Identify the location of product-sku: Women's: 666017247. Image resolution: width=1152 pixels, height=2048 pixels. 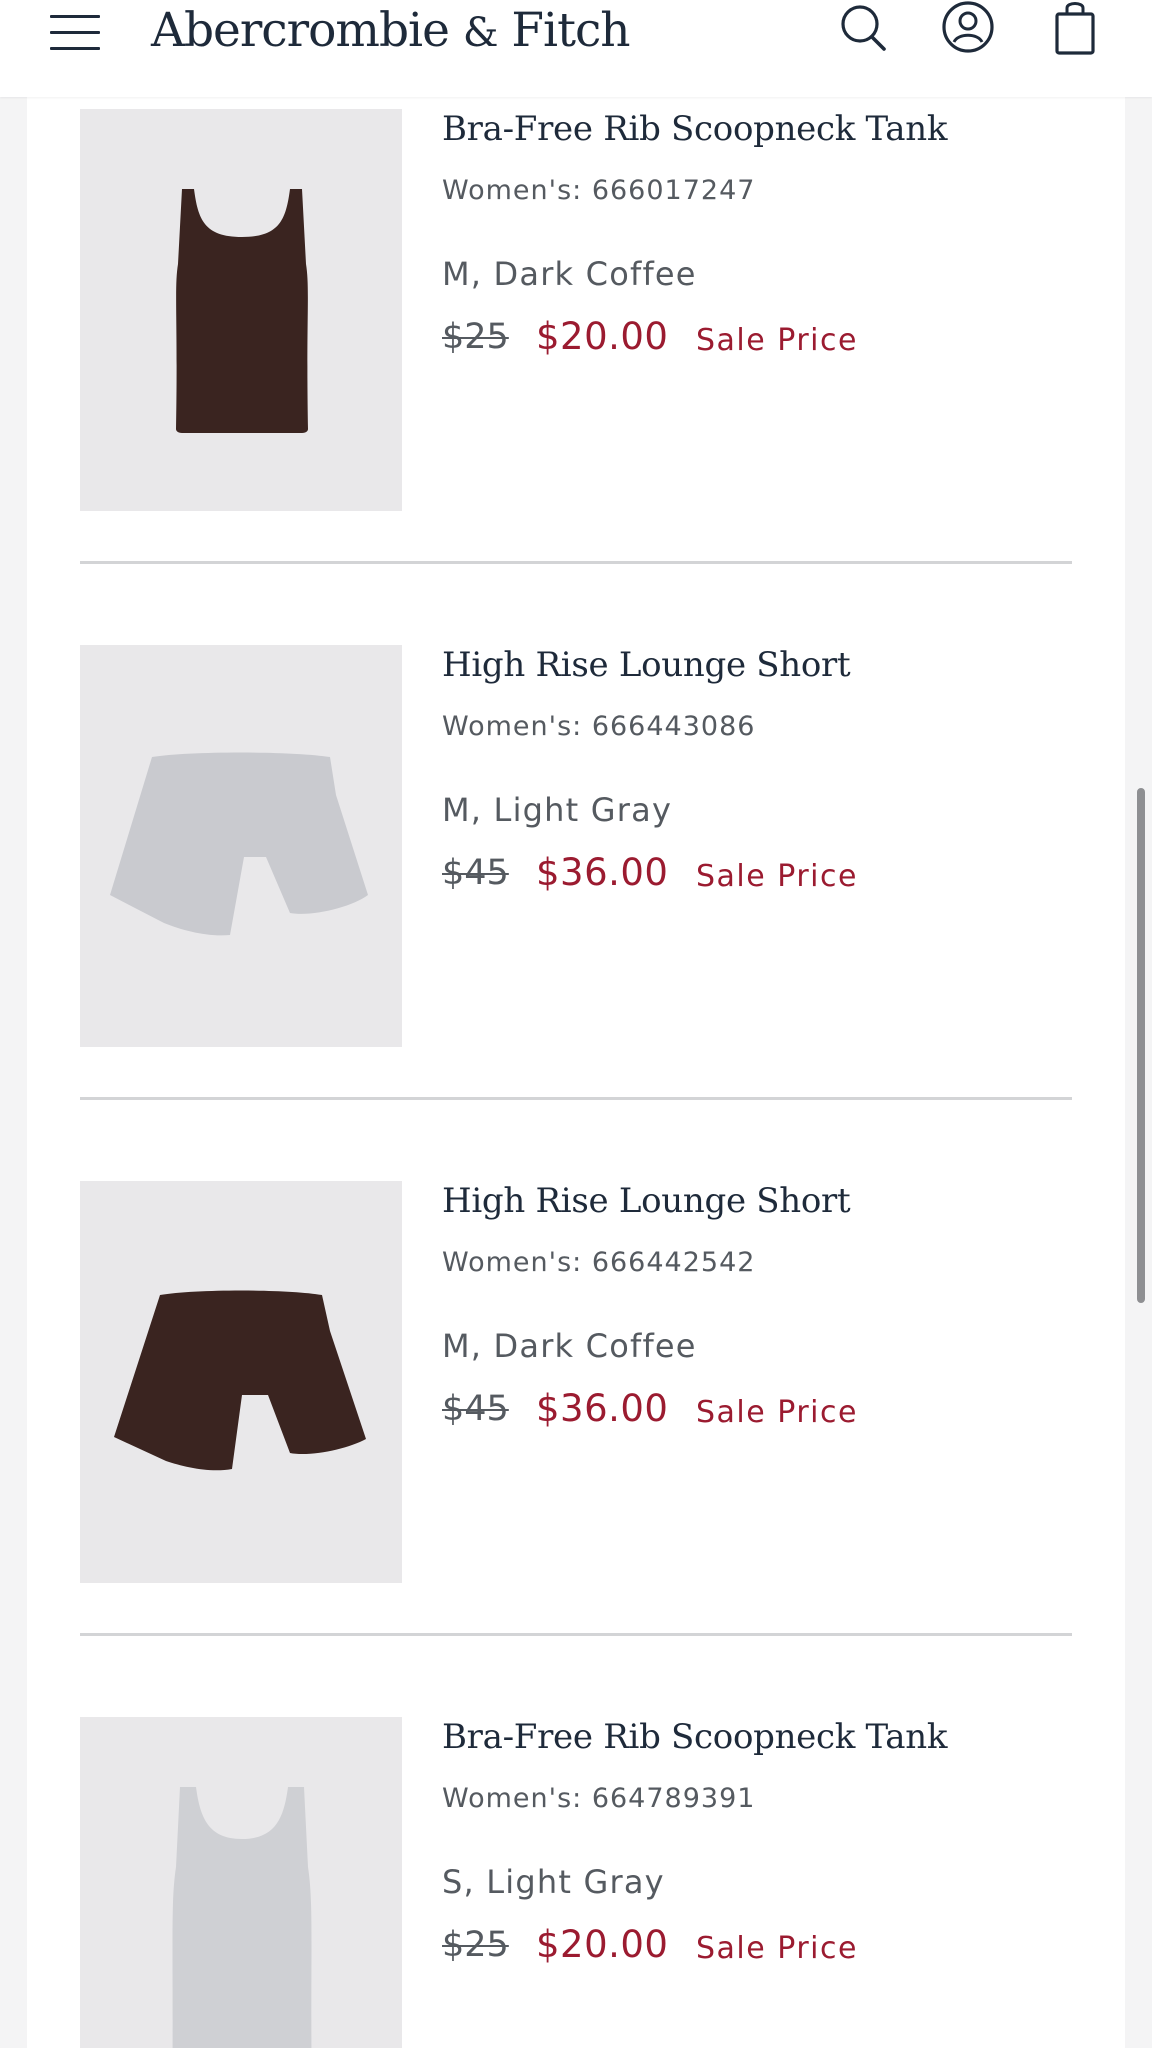
(599, 190).